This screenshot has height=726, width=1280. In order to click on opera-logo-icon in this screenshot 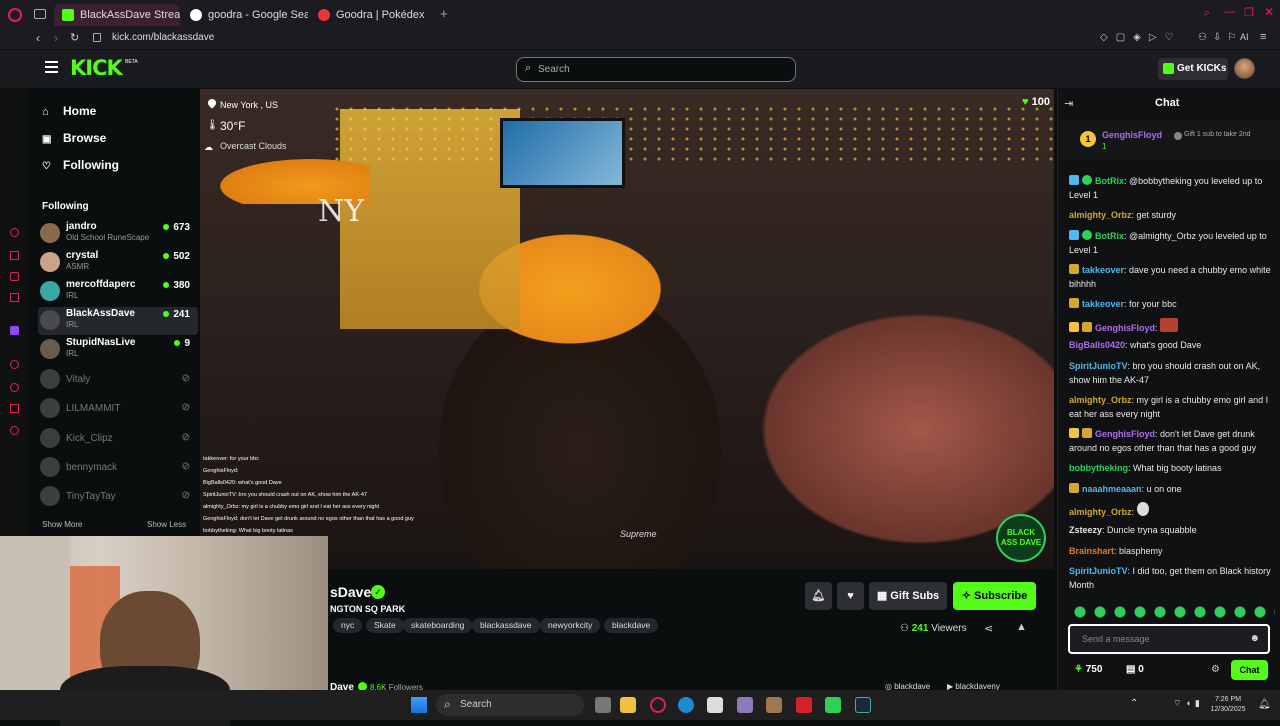, I will do `click(15, 15)`.